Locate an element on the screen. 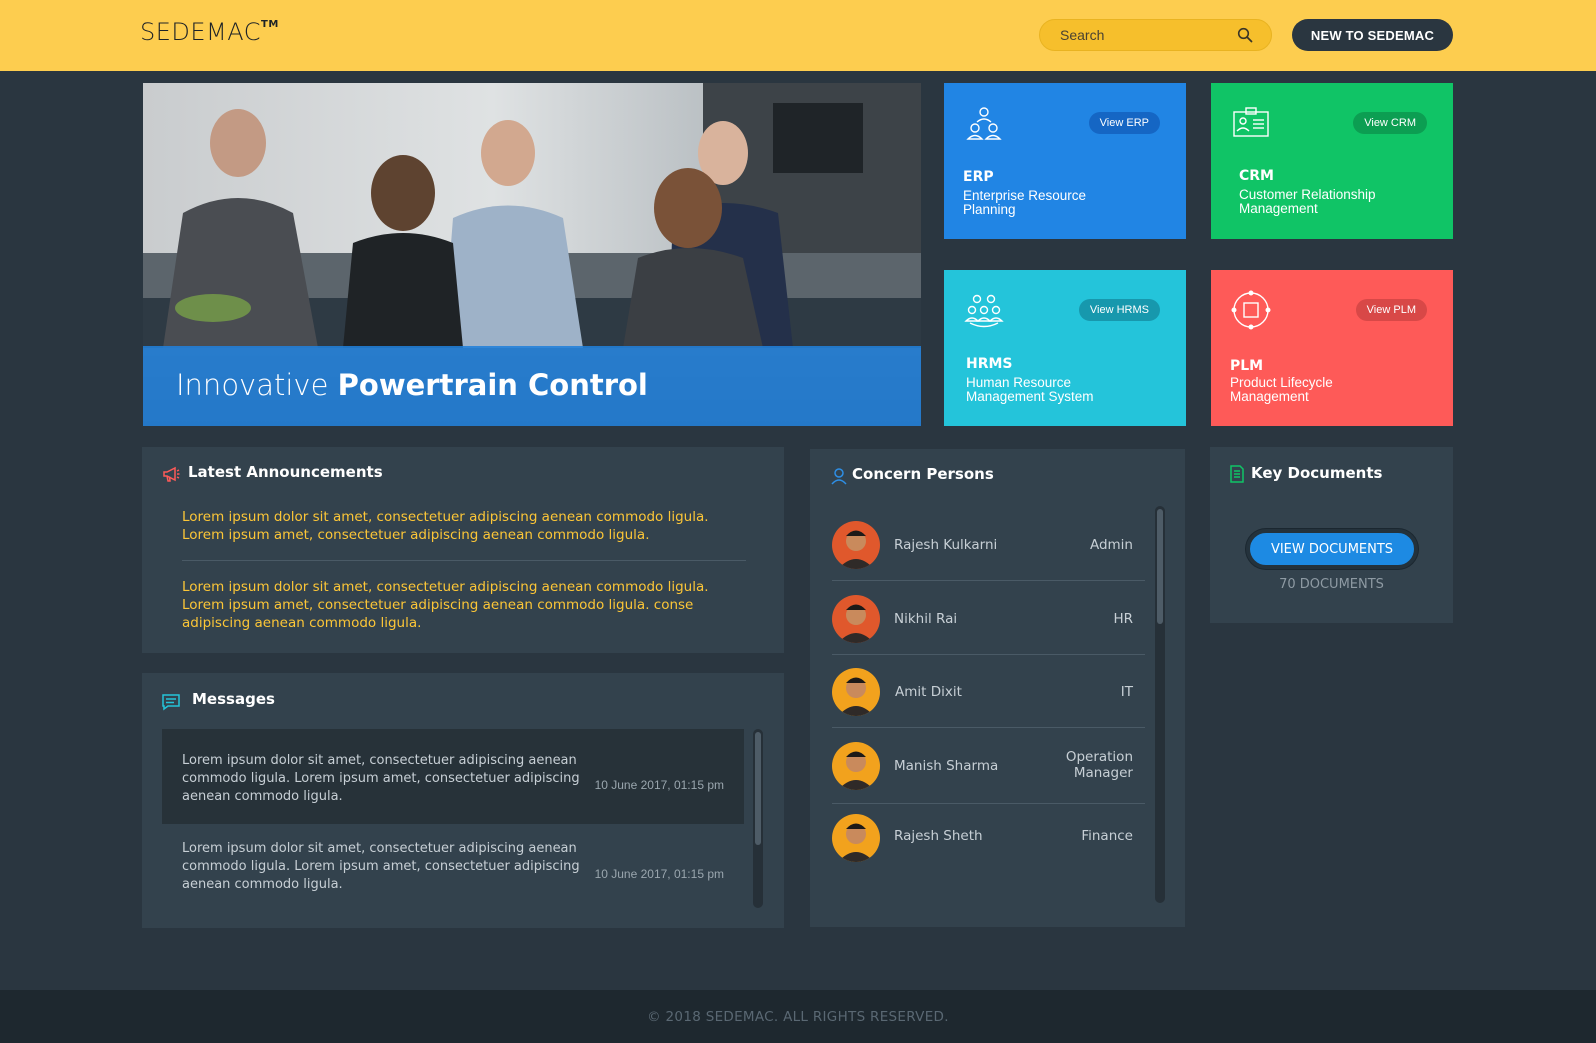  hero-caption-band: Innovative Powertrain Control is located at coordinates (532, 386).